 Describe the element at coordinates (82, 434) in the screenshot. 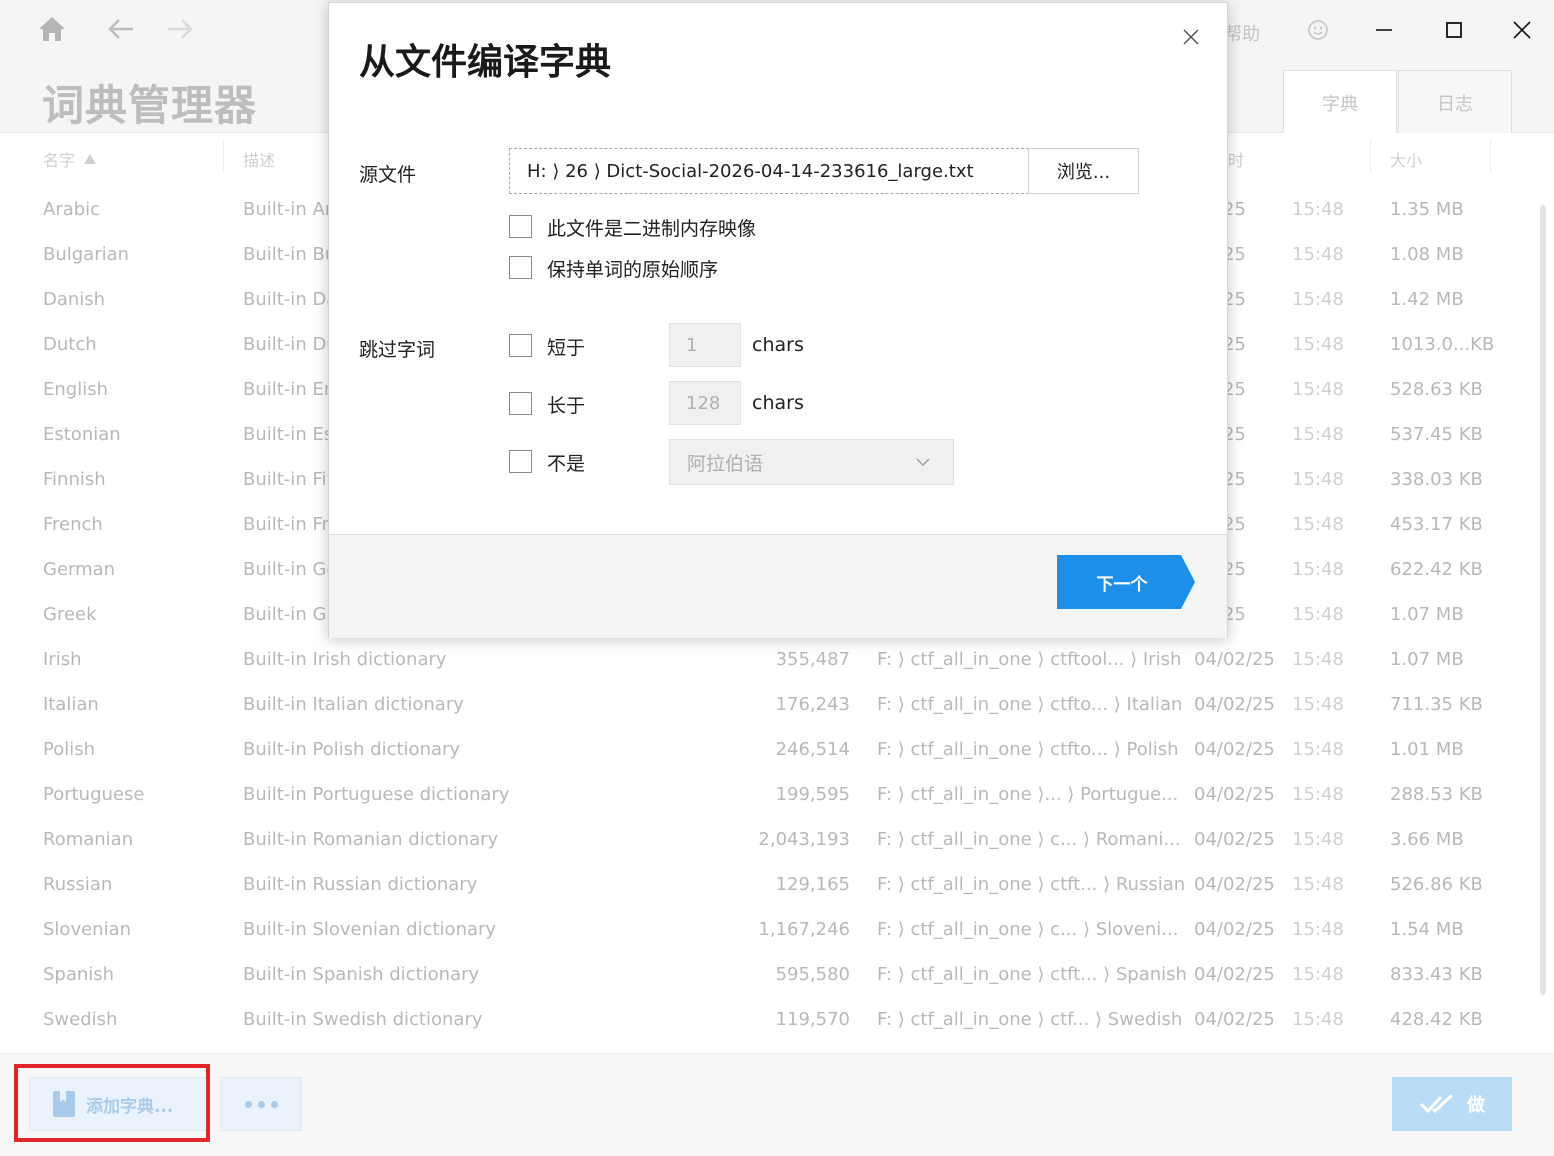

I see `cell-name: Estonian` at that location.